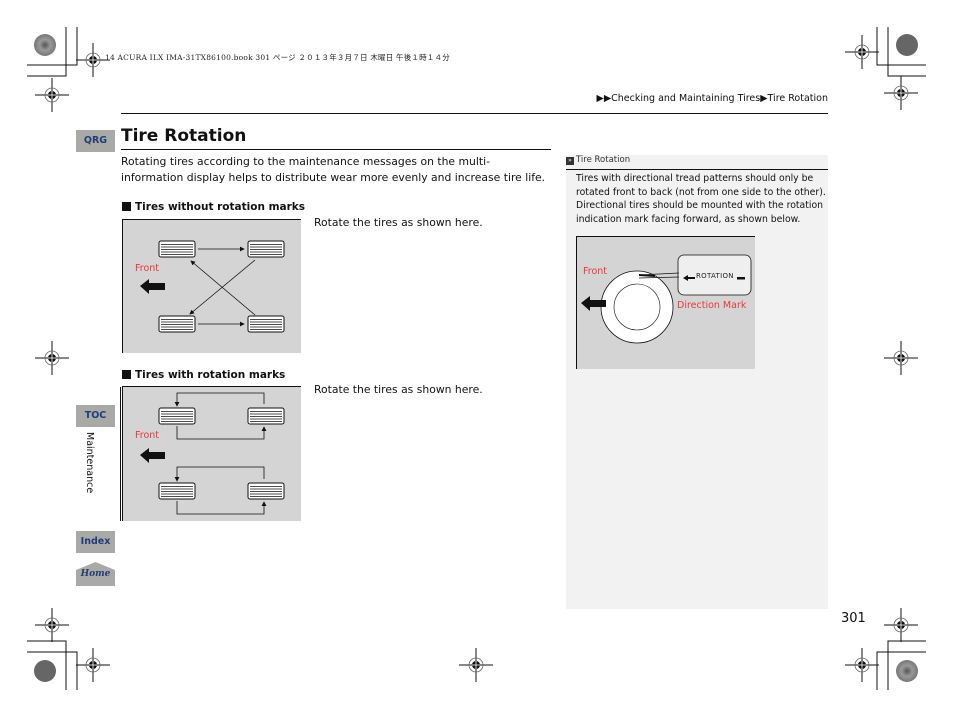 This screenshot has width=954, height=718. Describe the element at coordinates (95, 416) in the screenshot. I see `toc-button: TOC` at that location.